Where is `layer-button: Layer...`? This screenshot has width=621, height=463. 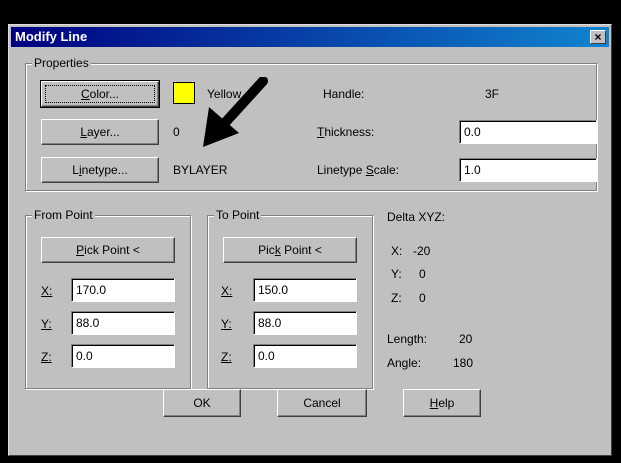
layer-button: Layer... is located at coordinates (100, 132).